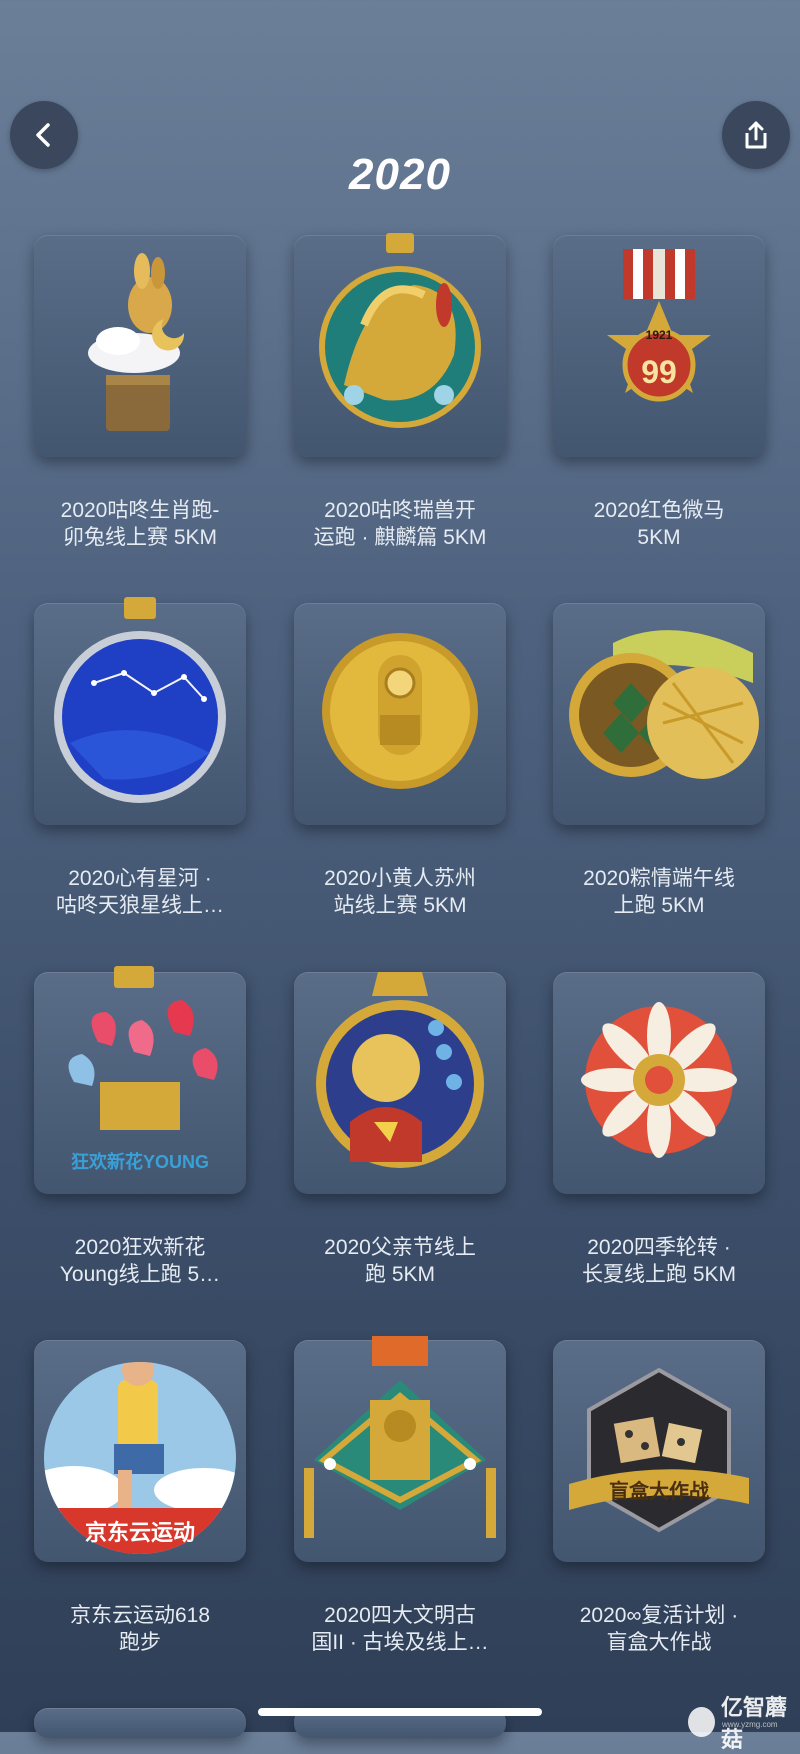 Image resolution: width=800 pixels, height=1754 pixels. Describe the element at coordinates (659, 1491) in the screenshot. I see `svg-text: 盲盒大作战` at that location.